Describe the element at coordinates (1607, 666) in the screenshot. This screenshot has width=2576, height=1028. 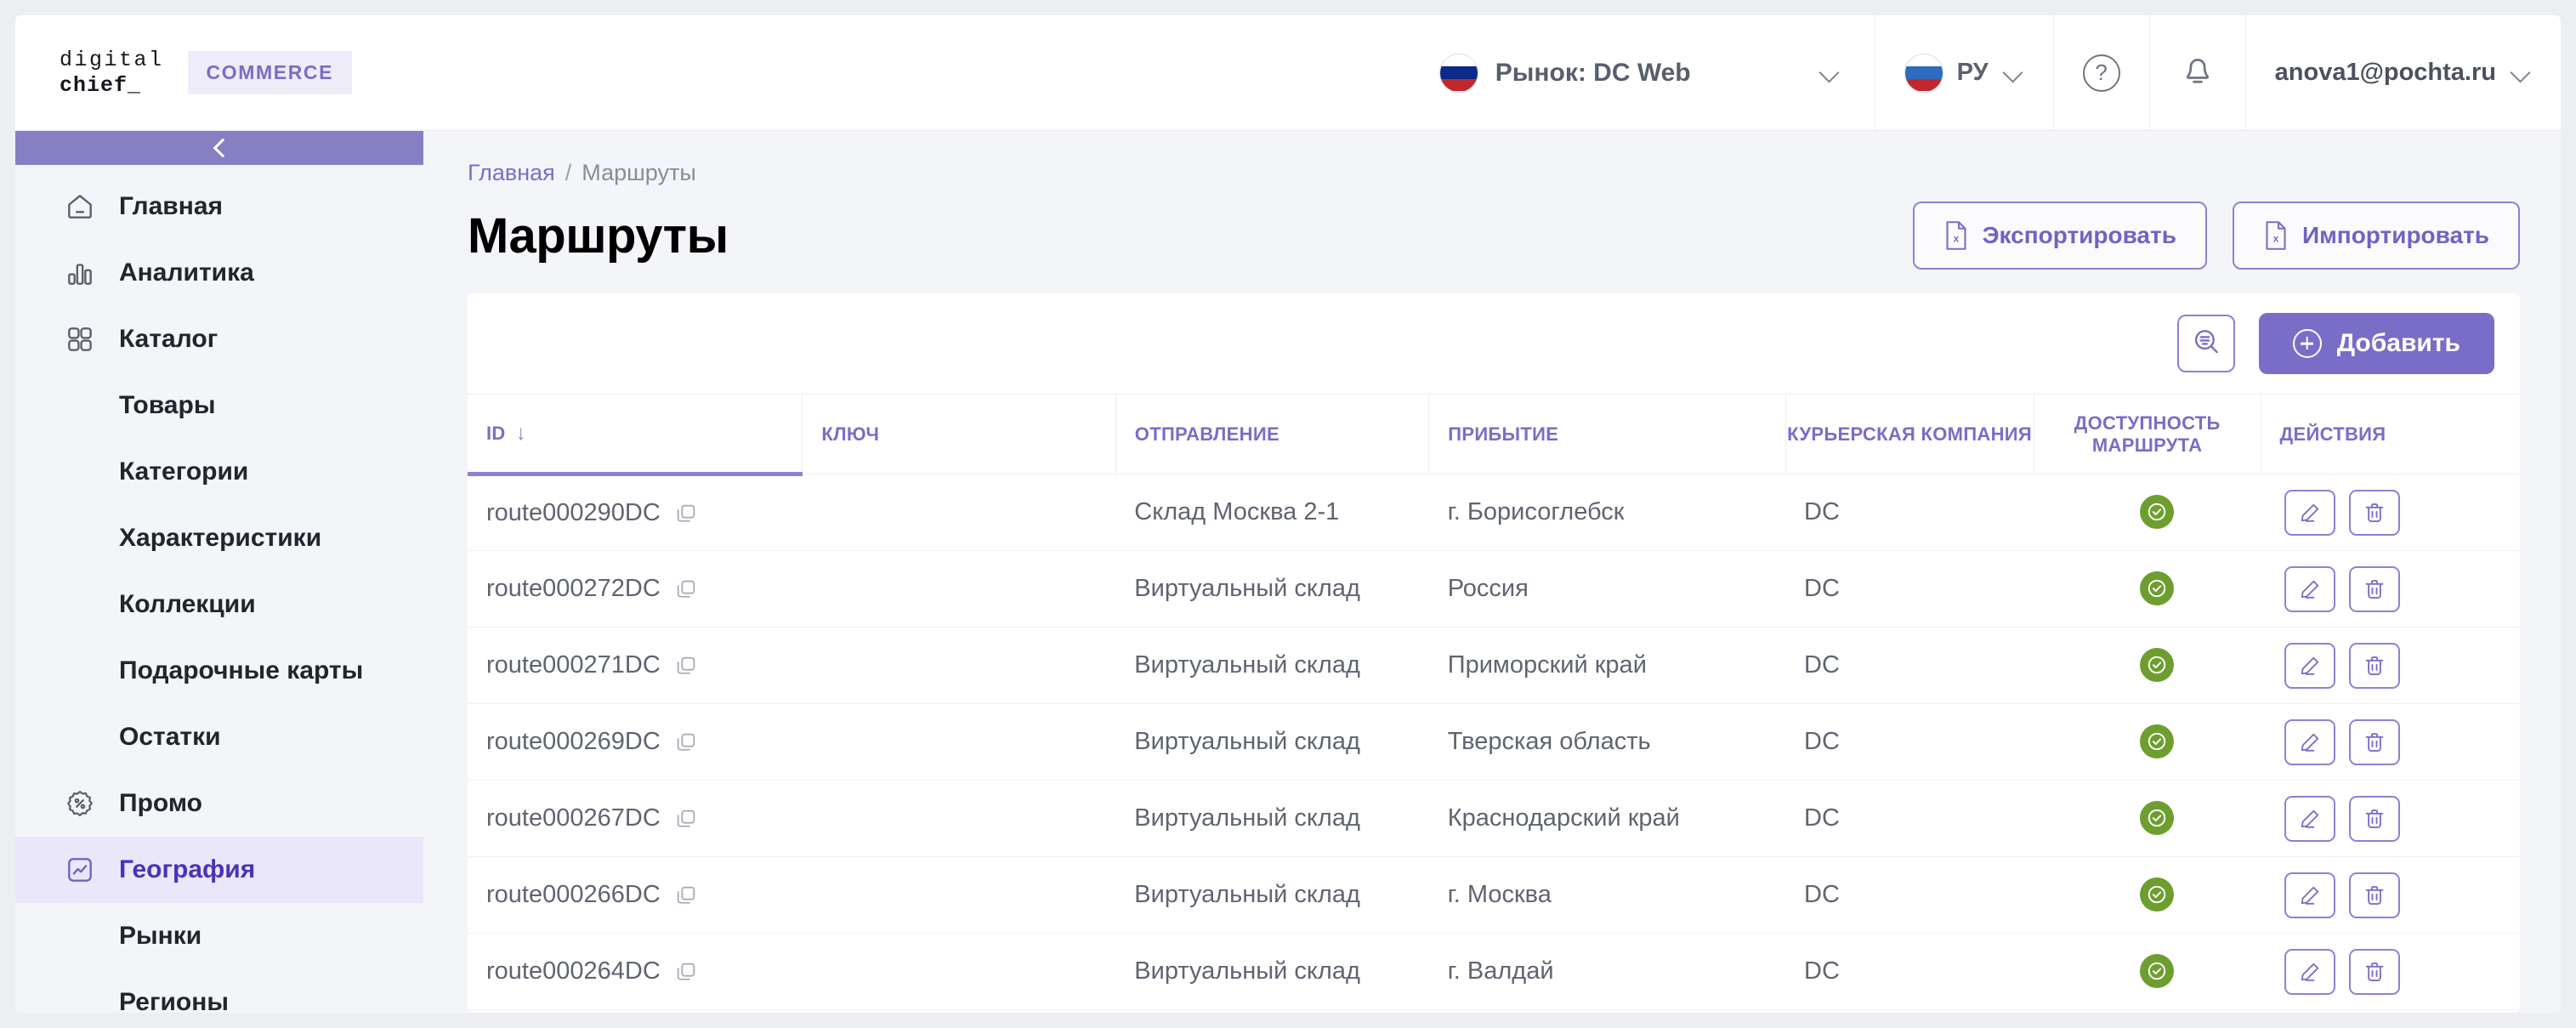
I see `cell-arrival: Приморский край` at that location.